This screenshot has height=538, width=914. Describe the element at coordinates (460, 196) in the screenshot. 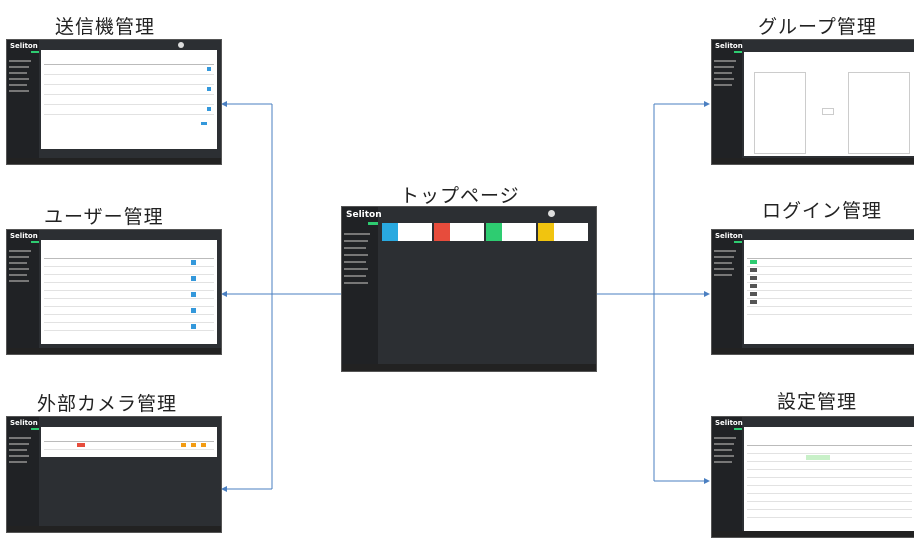

I see `title-top-page: トップページ` at that location.